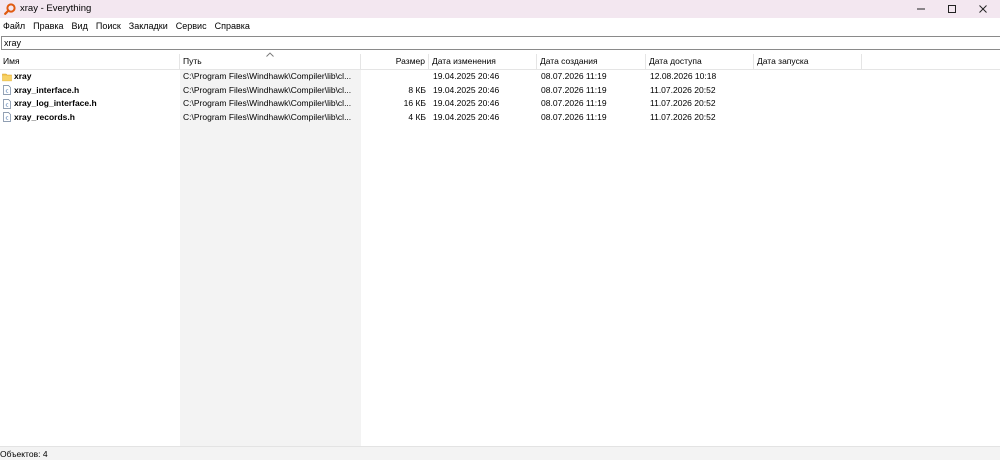  Describe the element at coordinates (683, 76) in the screenshot. I see `cell-accessed: 12.08.2026 10:18` at that location.